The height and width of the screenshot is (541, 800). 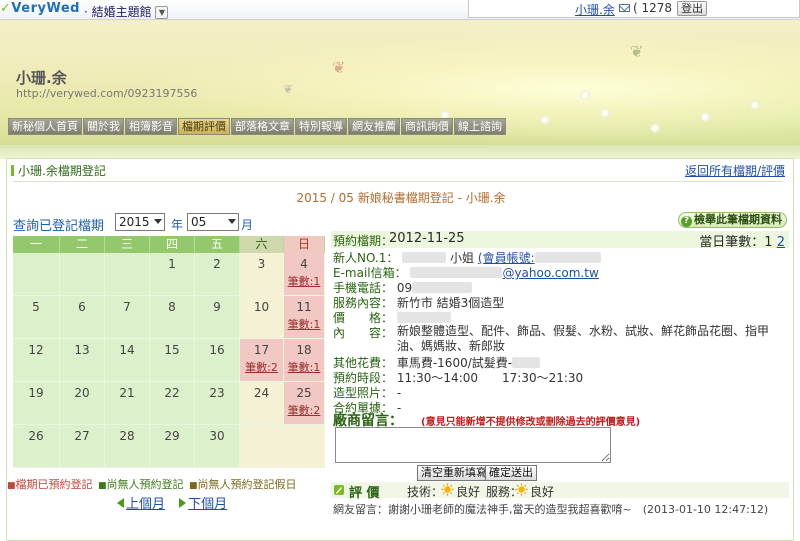 I want to click on schedule-subtitle: 2015 / 05 新娘秘書檔期登記 - 小珊.余, so click(x=401, y=198).